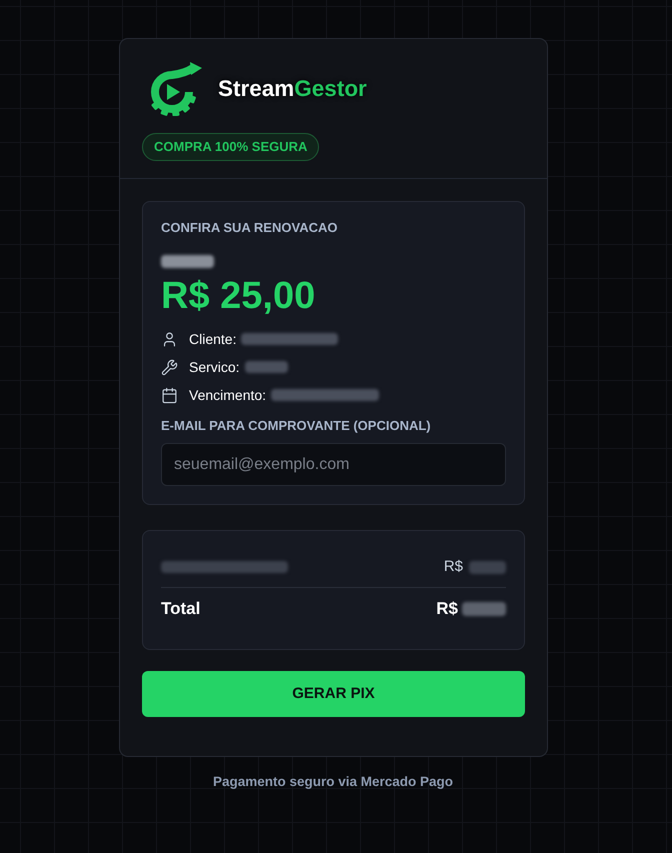 The image size is (672, 853). I want to click on email-input: seuemail@exemplo.com, so click(333, 464).